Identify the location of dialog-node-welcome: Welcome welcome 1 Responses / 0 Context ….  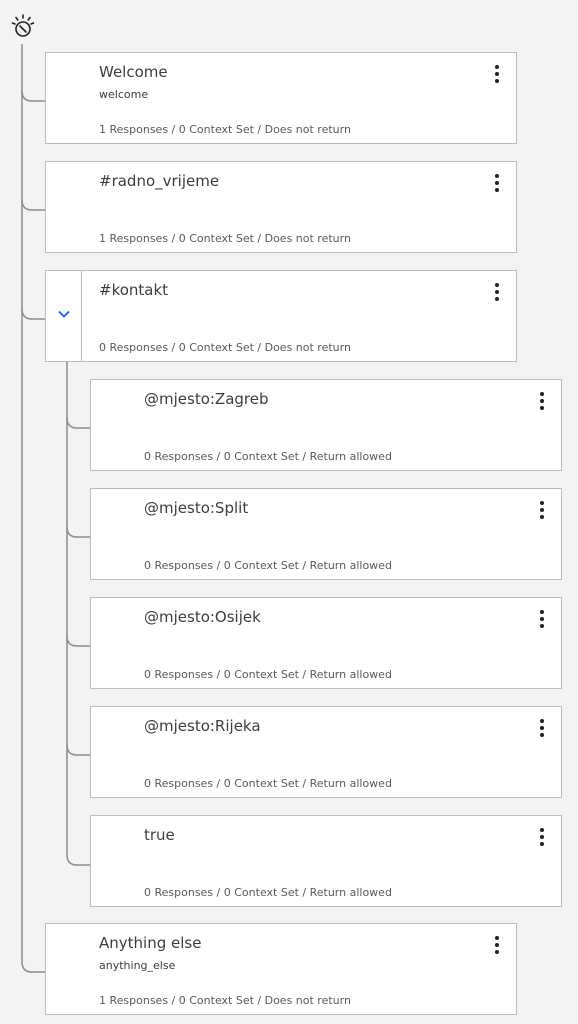
(281, 98).